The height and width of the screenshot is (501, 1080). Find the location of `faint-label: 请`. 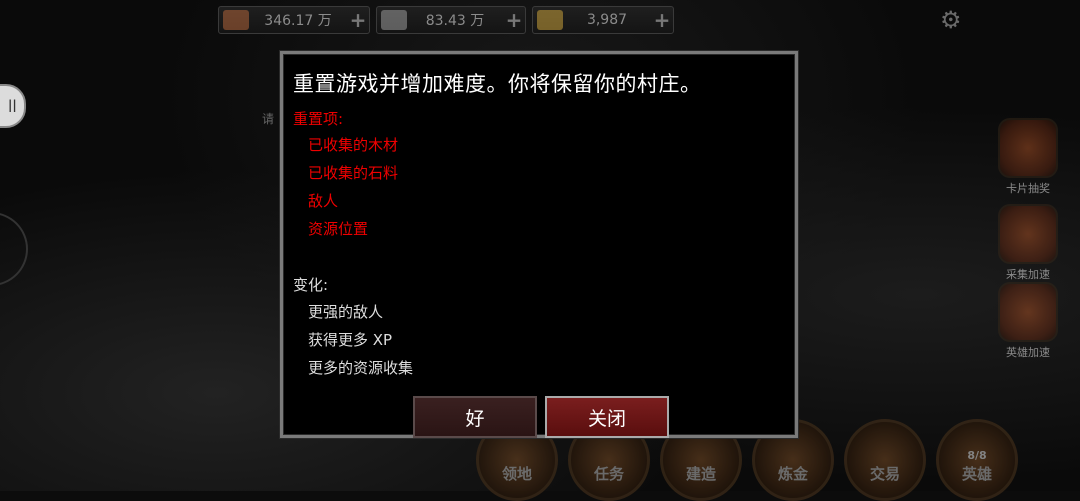

faint-label: 请 is located at coordinates (268, 119).